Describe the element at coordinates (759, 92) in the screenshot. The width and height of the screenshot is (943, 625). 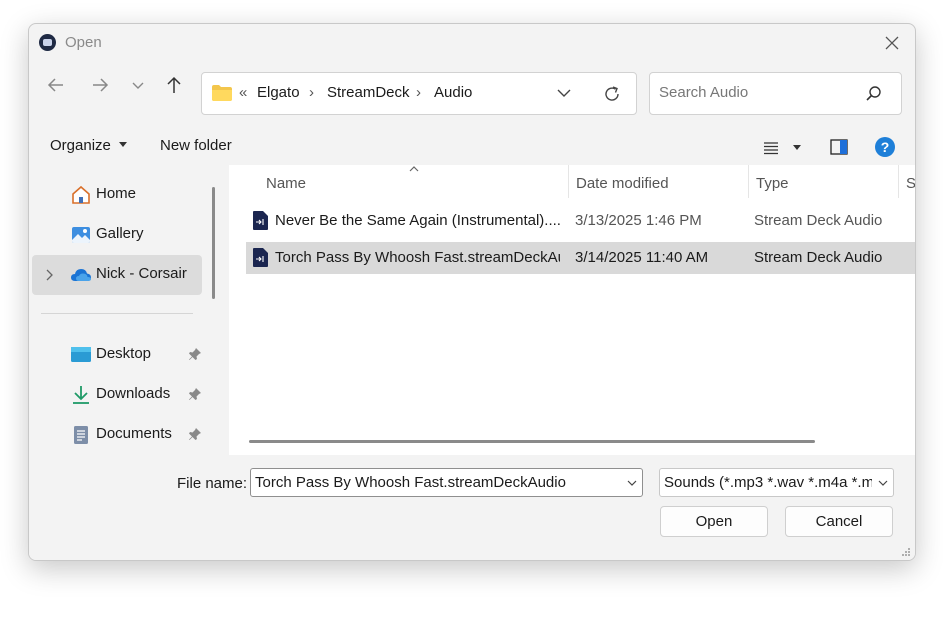
I see `search-input` at that location.